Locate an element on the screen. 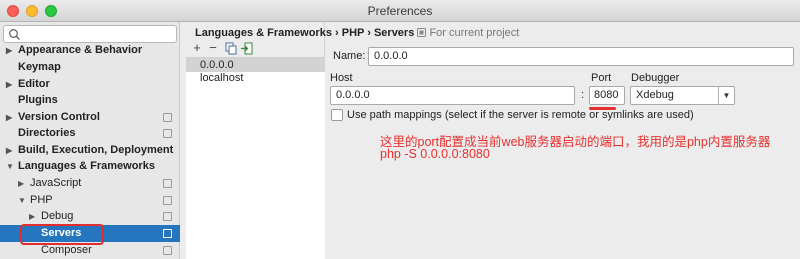 Image resolution: width=800 pixels, height=259 pixels. sidebar-item-plugins: Plugins is located at coordinates (90, 100).